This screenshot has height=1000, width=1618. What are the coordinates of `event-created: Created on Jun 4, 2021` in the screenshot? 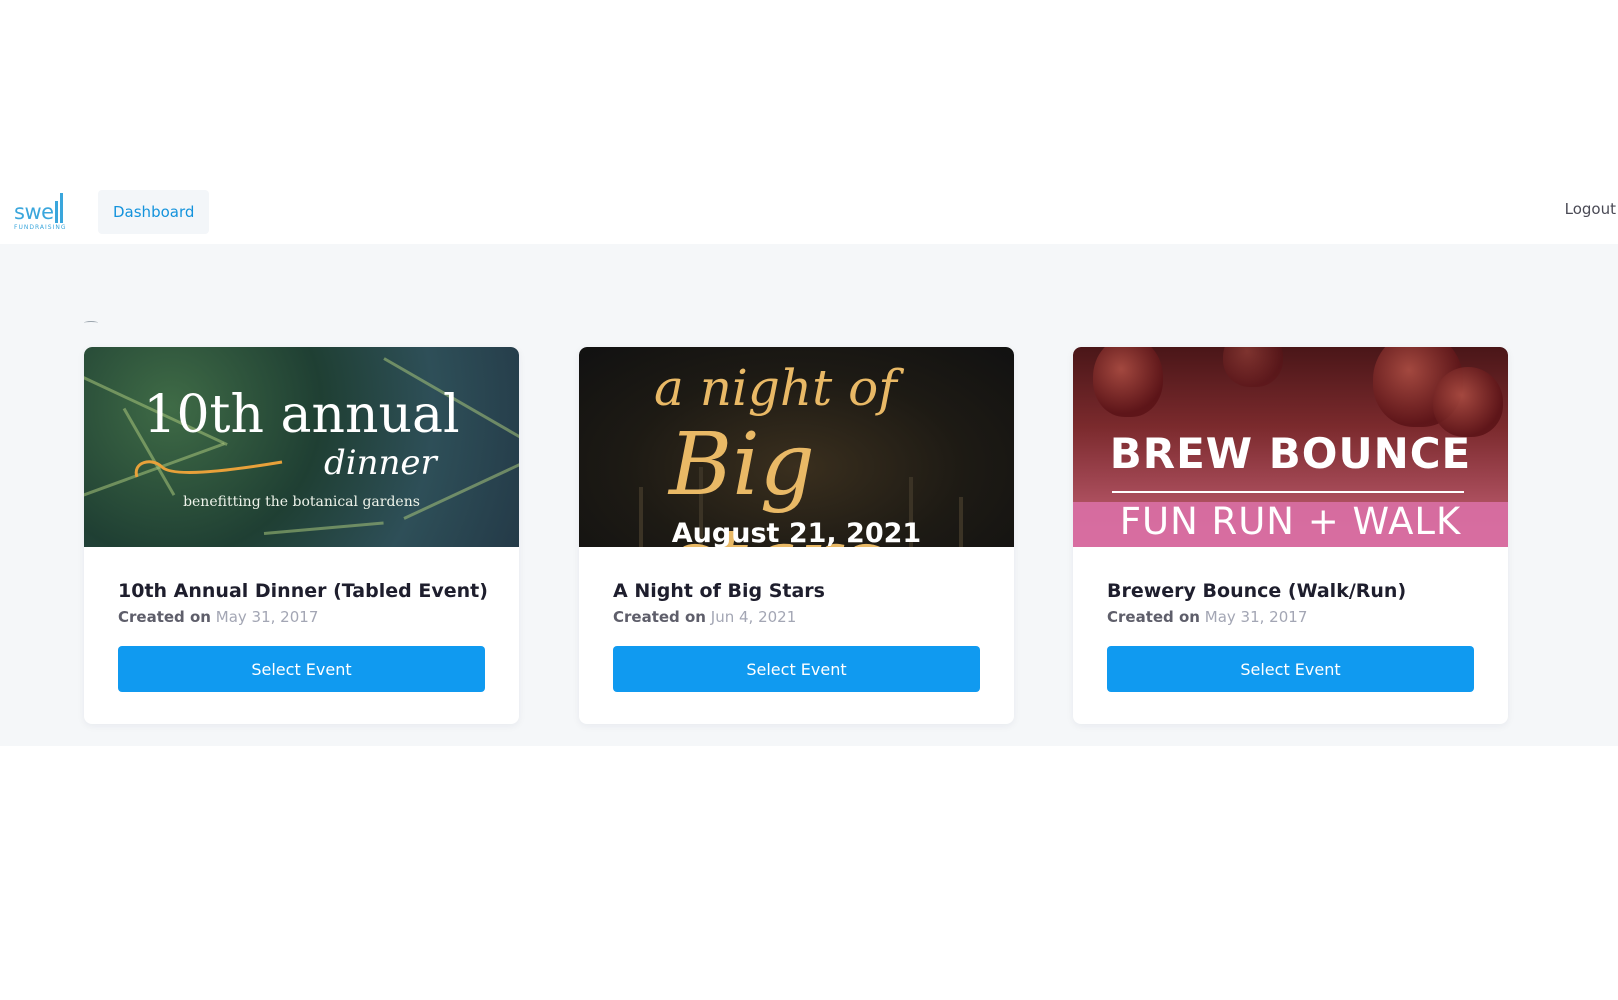 It's located at (796, 617).